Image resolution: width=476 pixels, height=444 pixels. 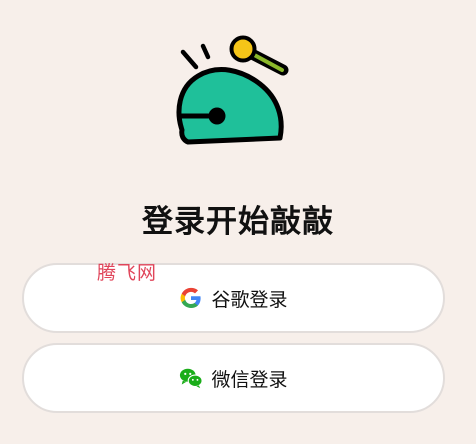 I want to click on google-login-button: 谷歌登录, so click(x=233, y=298).